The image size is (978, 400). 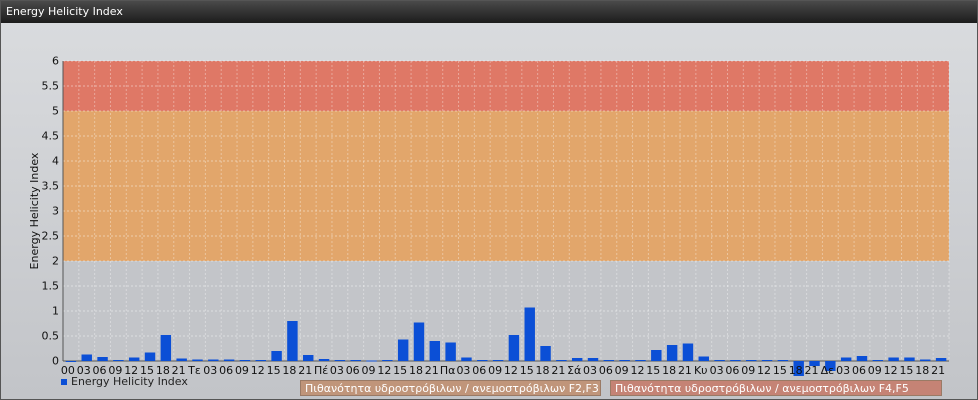 I want to click on x-tick-label: Πα, so click(x=448, y=370).